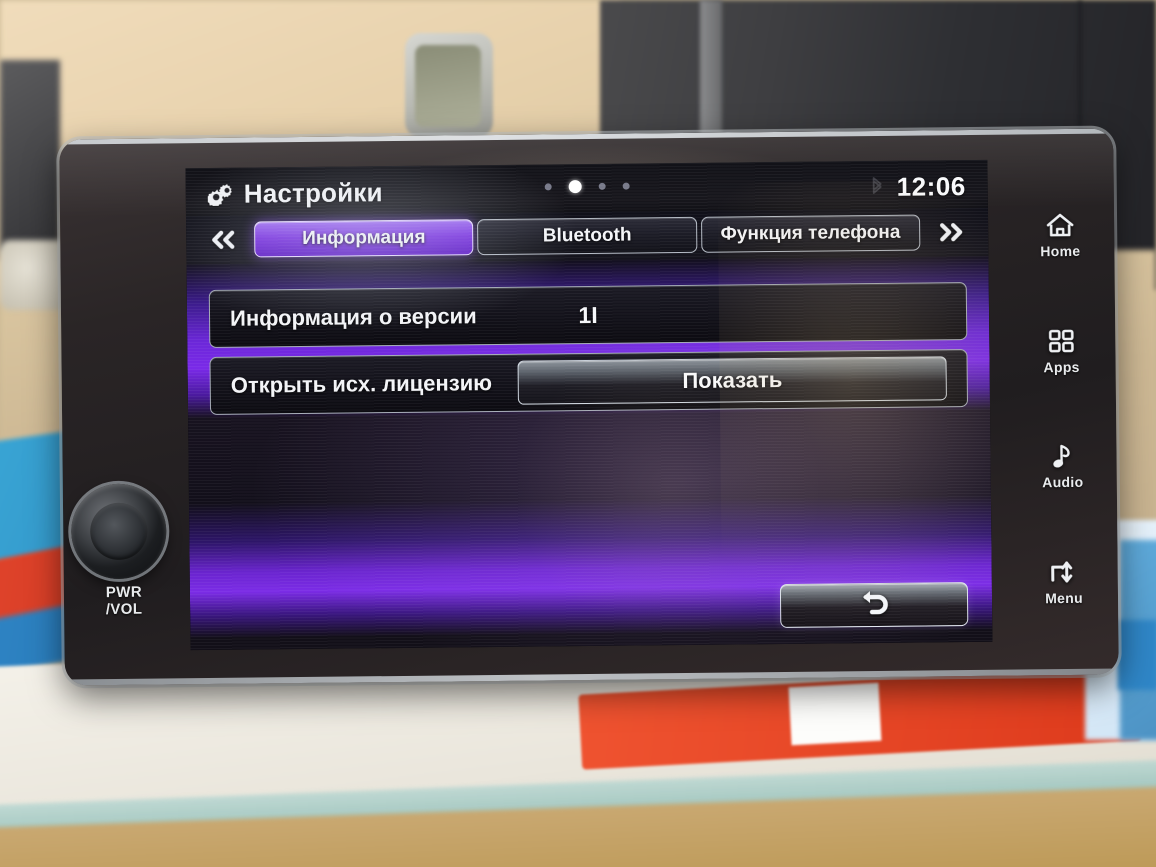 This screenshot has height=867, width=1156. I want to click on power-volume-label-line1: PWR, so click(124, 592).